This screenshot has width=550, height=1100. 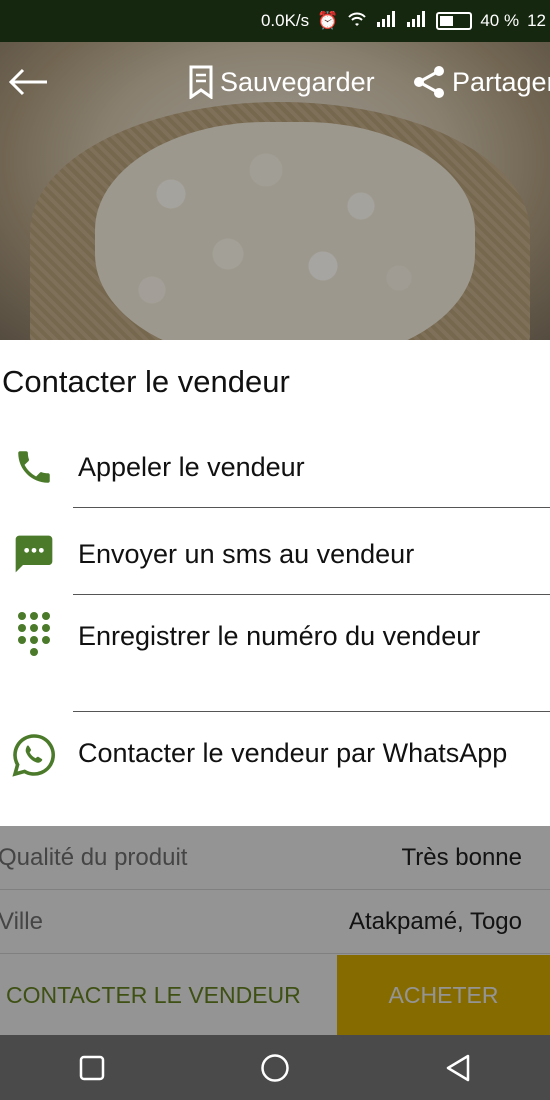 What do you see at coordinates (297, 81) in the screenshot?
I see `save-label: Sauvegarder` at bounding box center [297, 81].